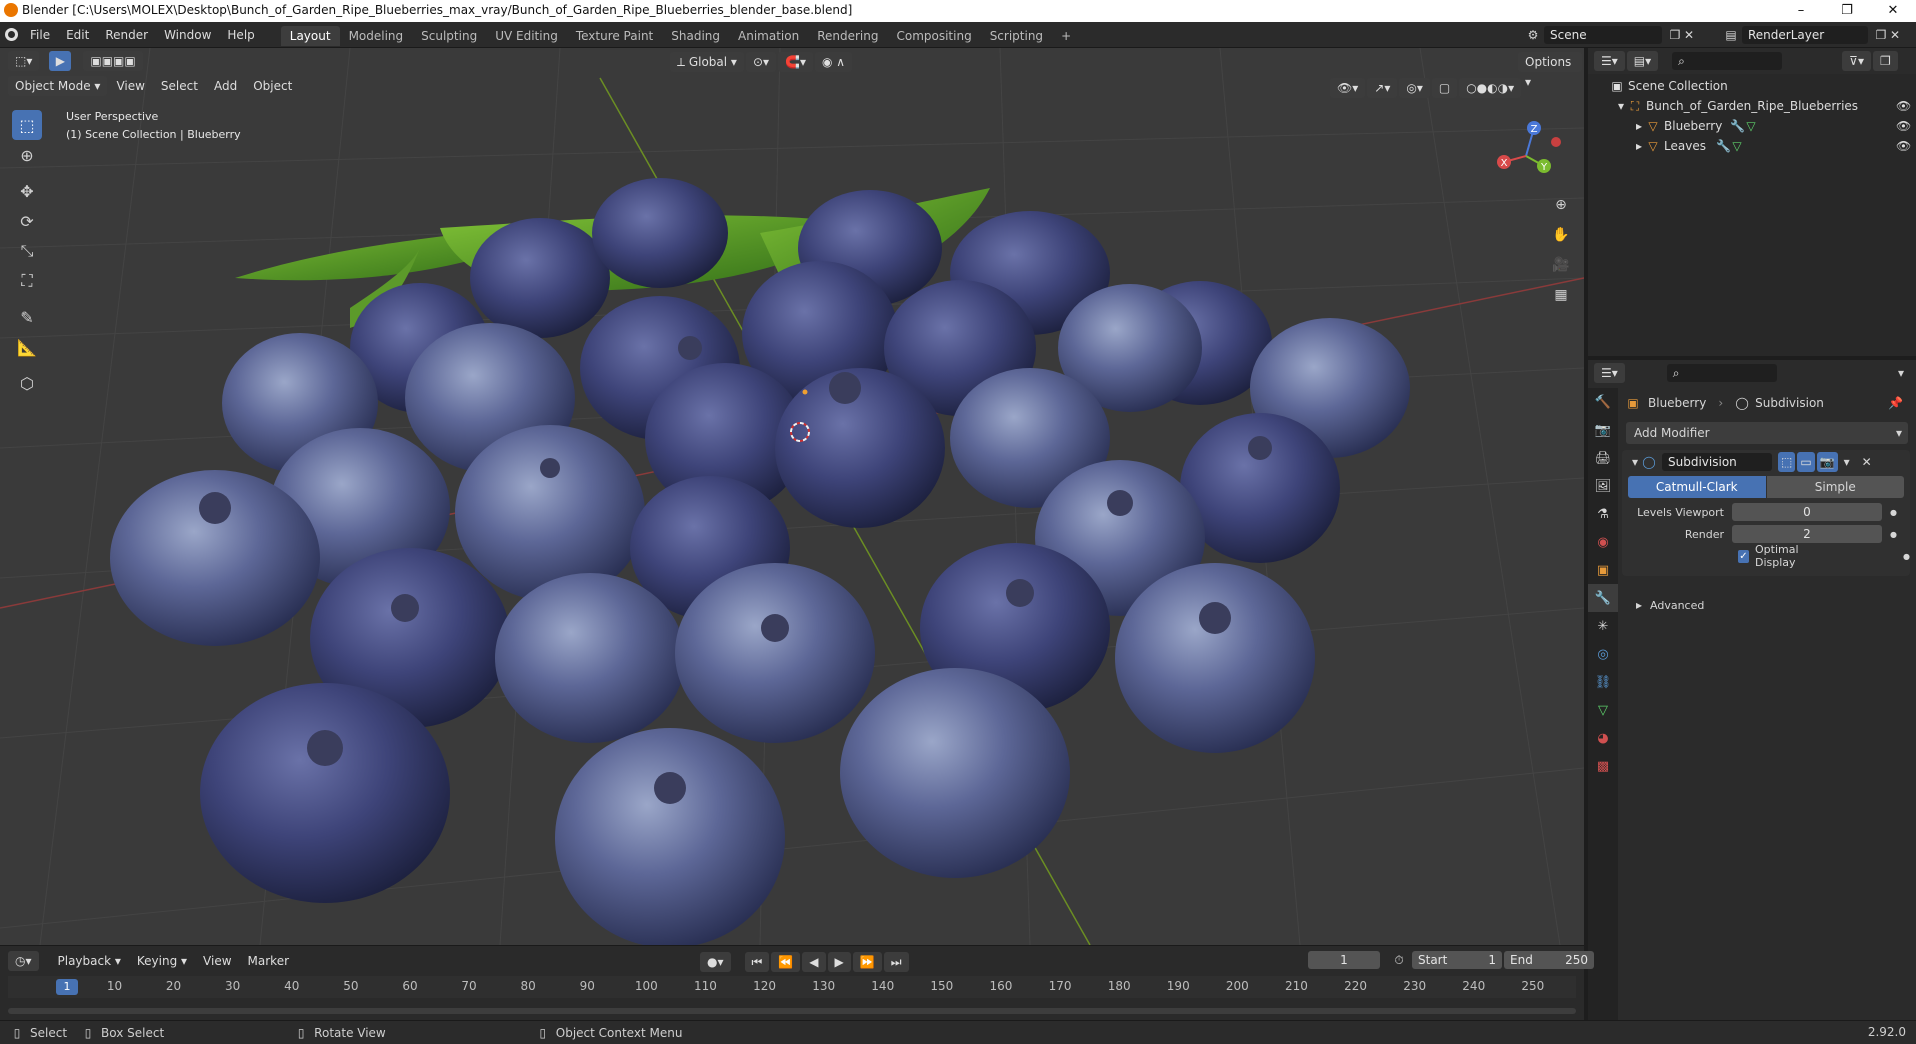  I want to click on gizmo-toggle-icon: ↗▾, so click(1382, 88).